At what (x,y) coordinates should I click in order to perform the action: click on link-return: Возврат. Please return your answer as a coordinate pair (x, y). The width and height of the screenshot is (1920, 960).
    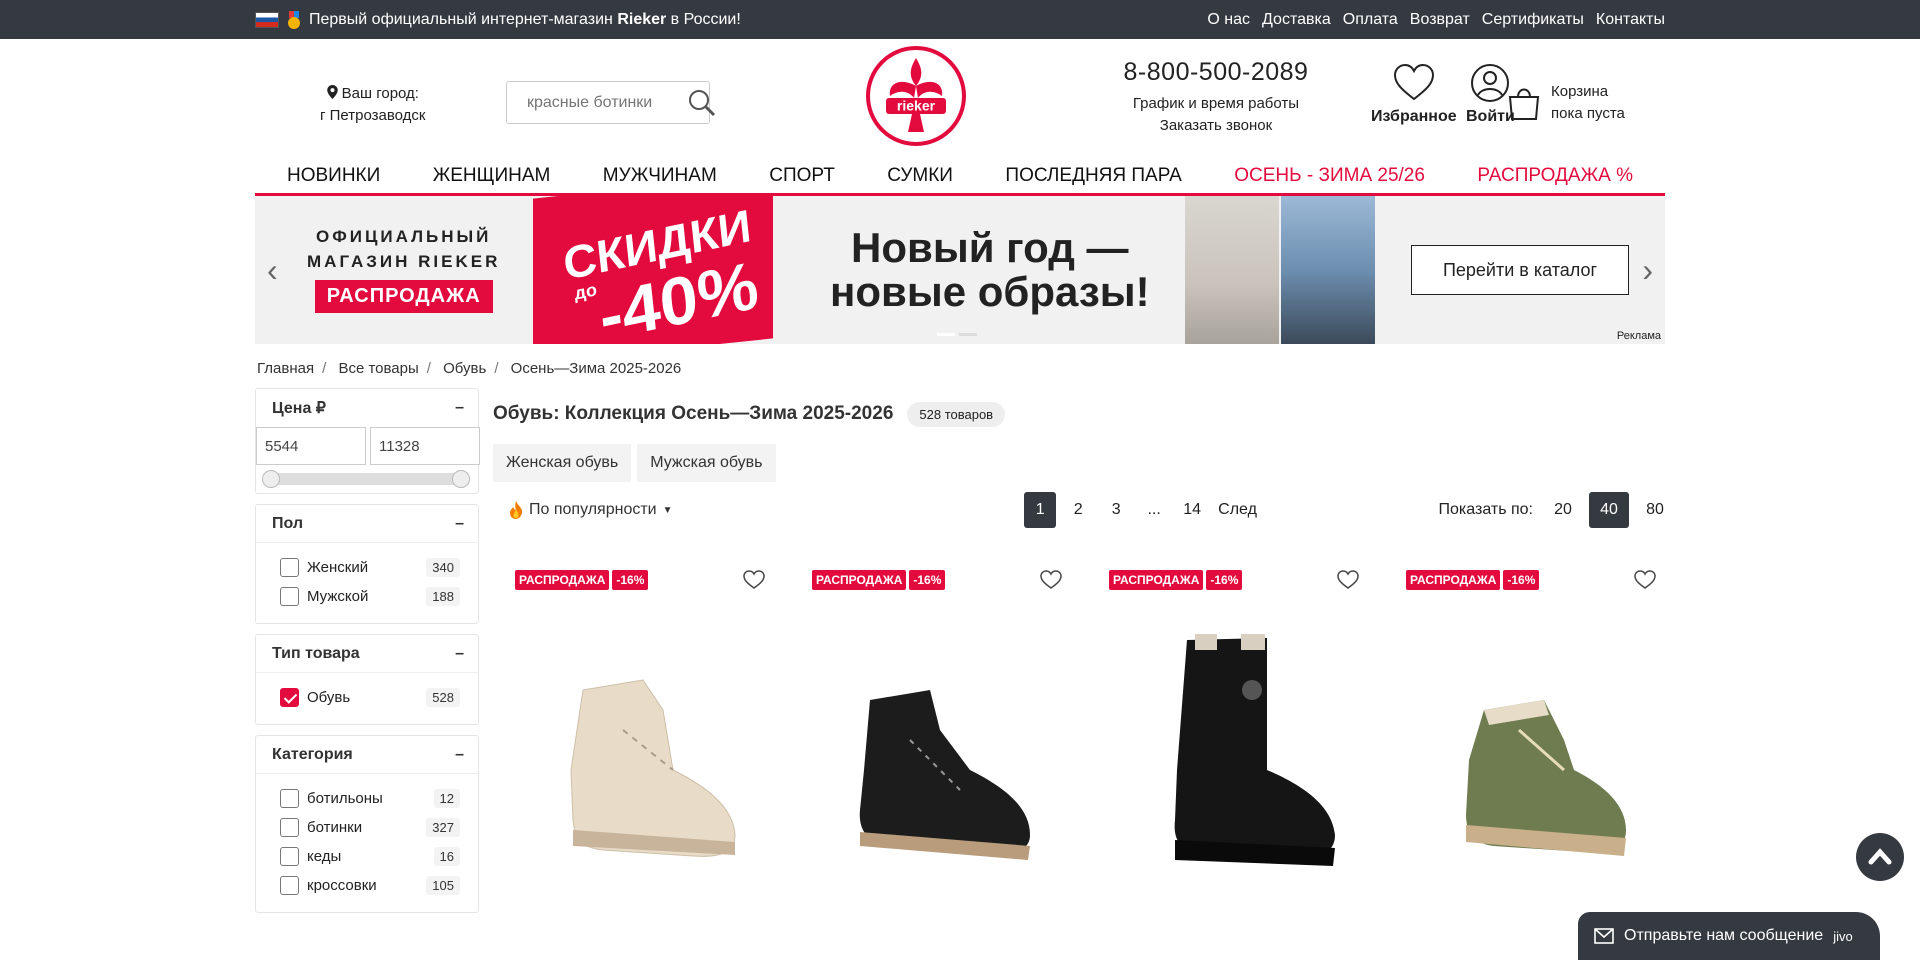
    Looking at the image, I should click on (1440, 20).